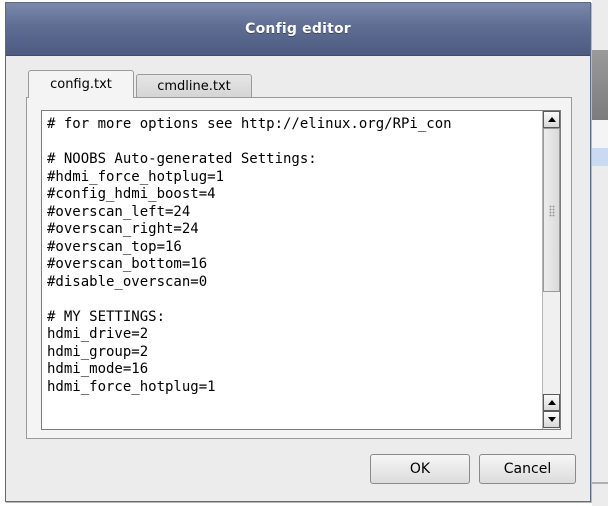 The width and height of the screenshot is (608, 506). Describe the element at coordinates (127, 264) in the screenshot. I see `editor-line: #overscan_bottom=16` at that location.